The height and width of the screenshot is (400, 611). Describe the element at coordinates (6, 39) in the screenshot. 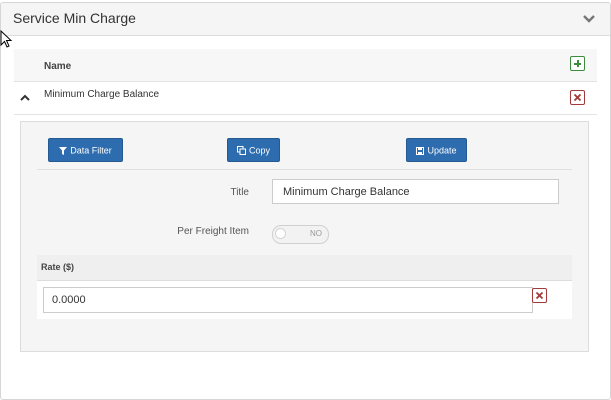

I see `mouse-cursor-icon` at that location.